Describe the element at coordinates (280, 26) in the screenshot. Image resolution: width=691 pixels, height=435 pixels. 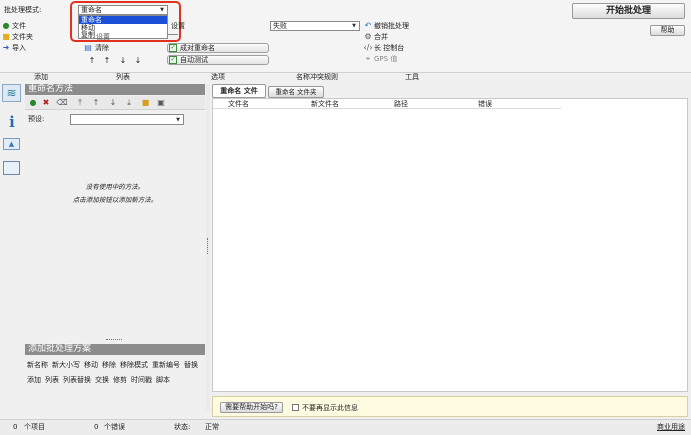
I see `conflict-rule-value: 失败` at that location.